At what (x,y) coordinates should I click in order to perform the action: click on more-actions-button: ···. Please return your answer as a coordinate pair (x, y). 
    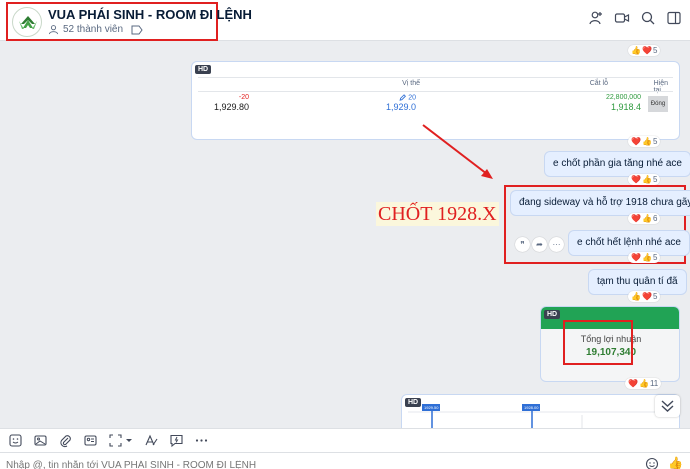
    Looking at the image, I should click on (556, 244).